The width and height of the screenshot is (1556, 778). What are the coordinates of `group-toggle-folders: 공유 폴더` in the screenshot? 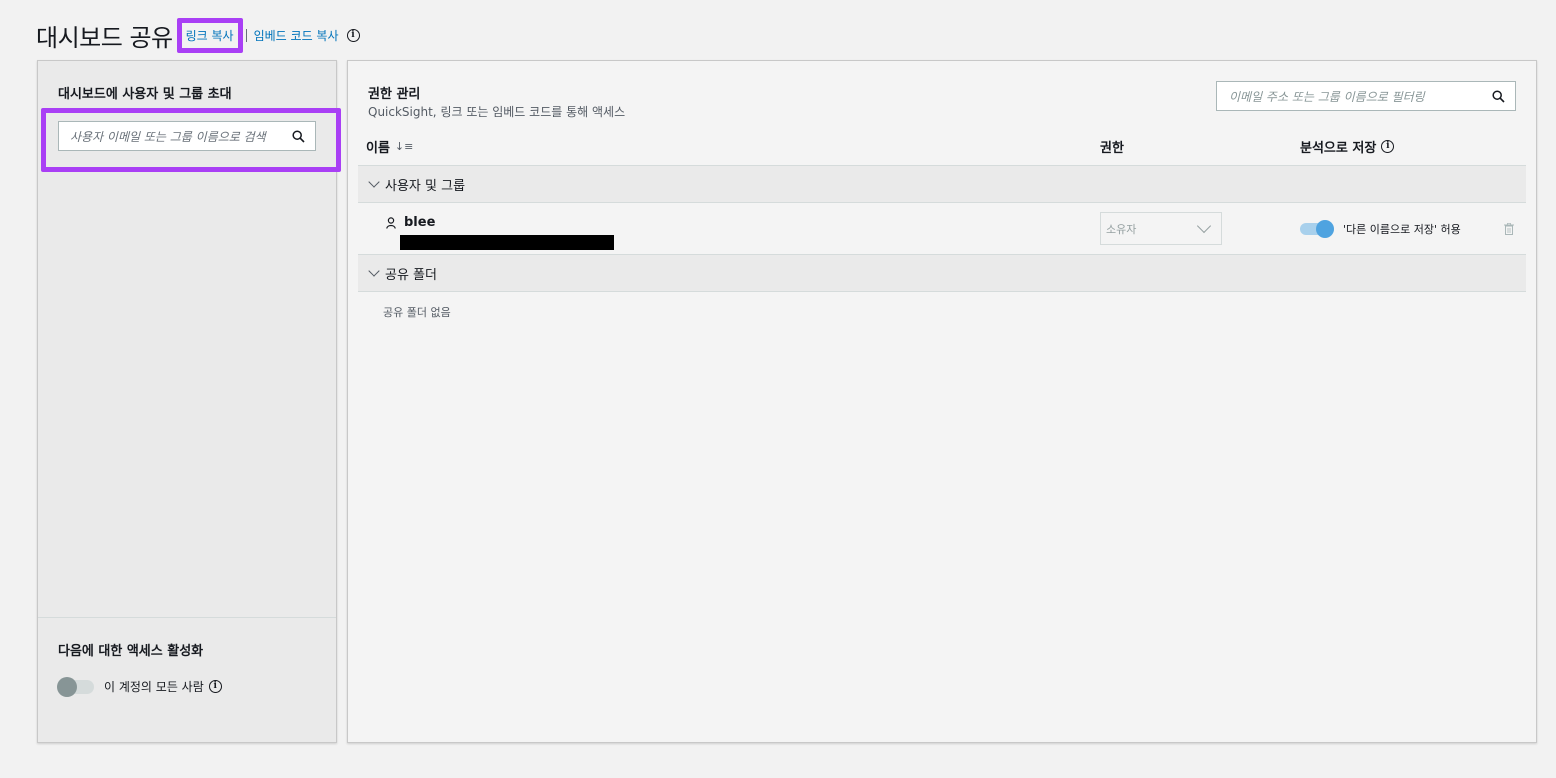 It's located at (942, 273).